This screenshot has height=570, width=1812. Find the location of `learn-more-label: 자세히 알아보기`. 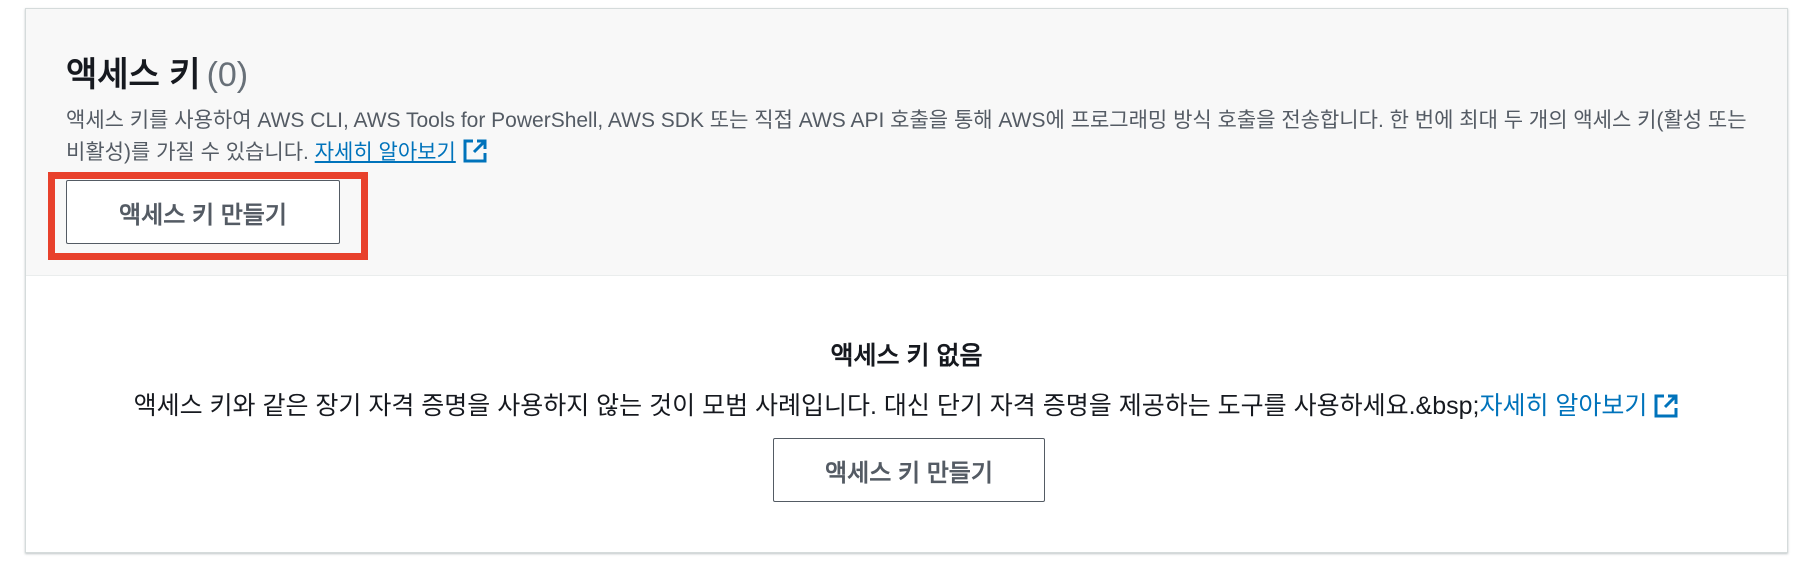

learn-more-label: 자세히 알아보기 is located at coordinates (385, 152).